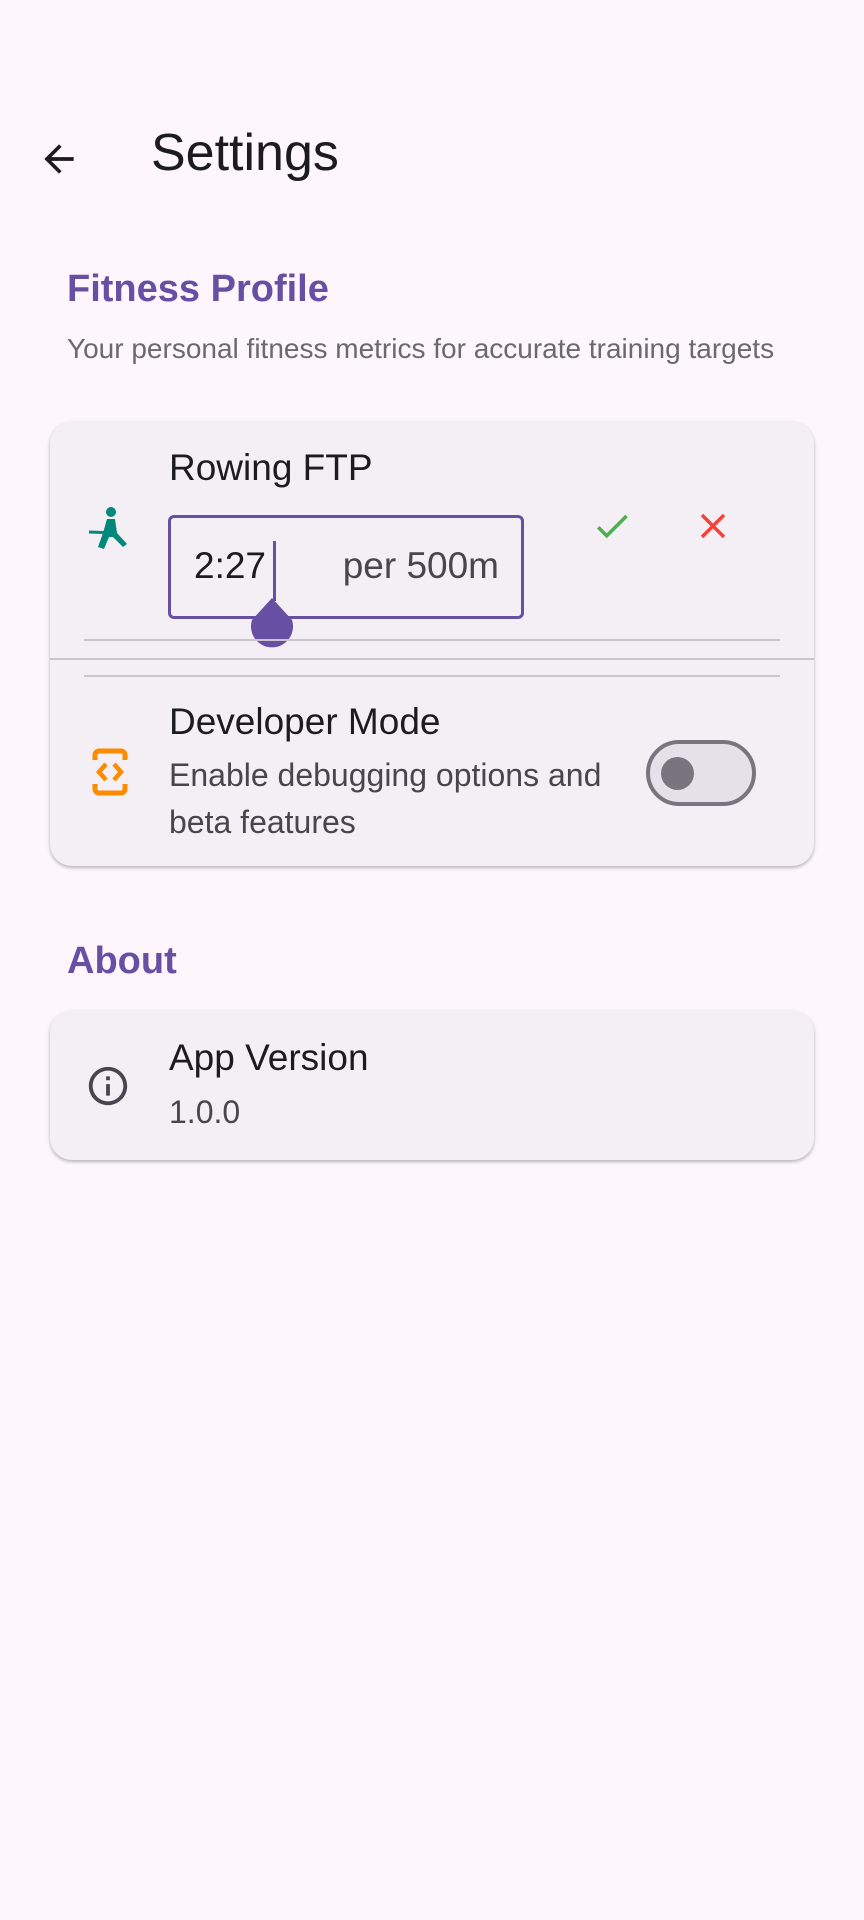 This screenshot has width=864, height=1920. Describe the element at coordinates (305, 721) in the screenshot. I see `developer-mode-label: Developer Mode` at that location.